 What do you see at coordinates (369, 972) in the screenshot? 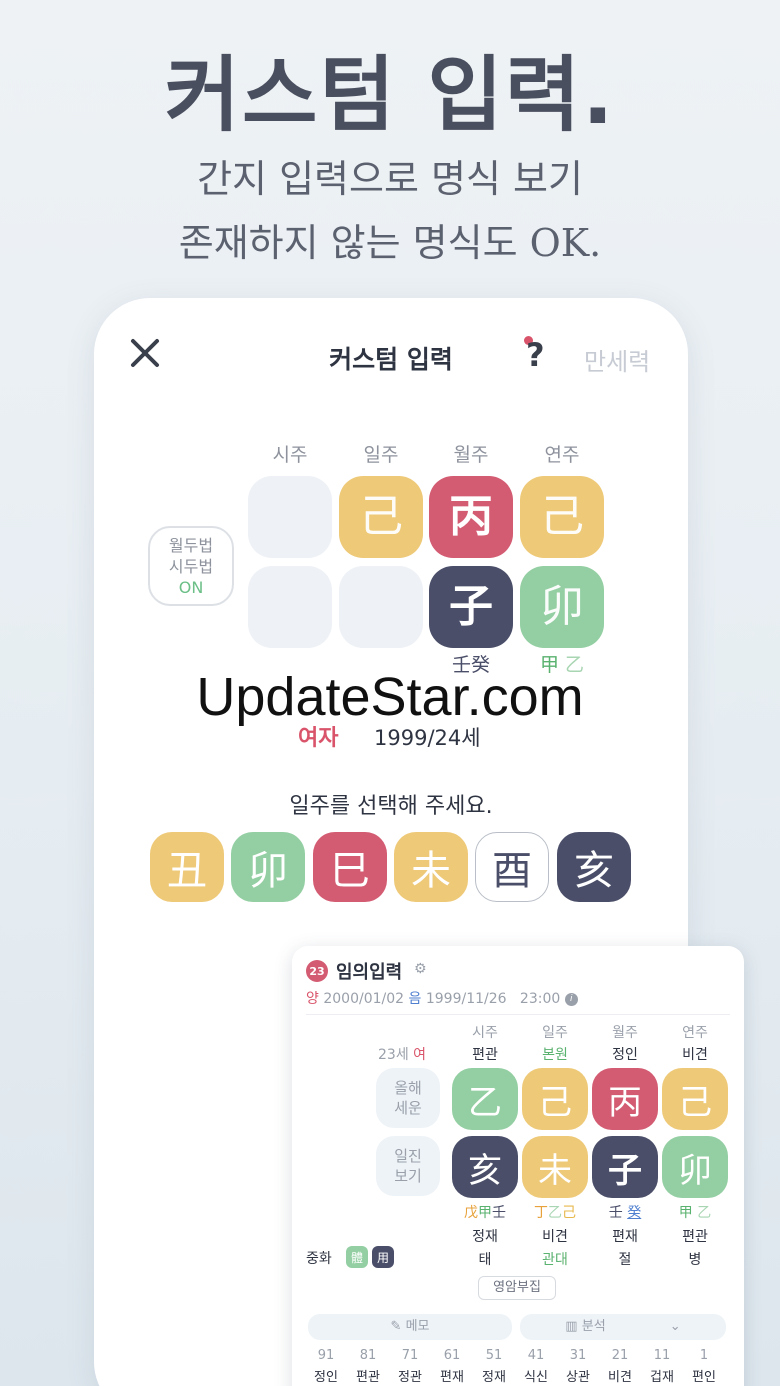
I see `card-title: 임의입력` at bounding box center [369, 972].